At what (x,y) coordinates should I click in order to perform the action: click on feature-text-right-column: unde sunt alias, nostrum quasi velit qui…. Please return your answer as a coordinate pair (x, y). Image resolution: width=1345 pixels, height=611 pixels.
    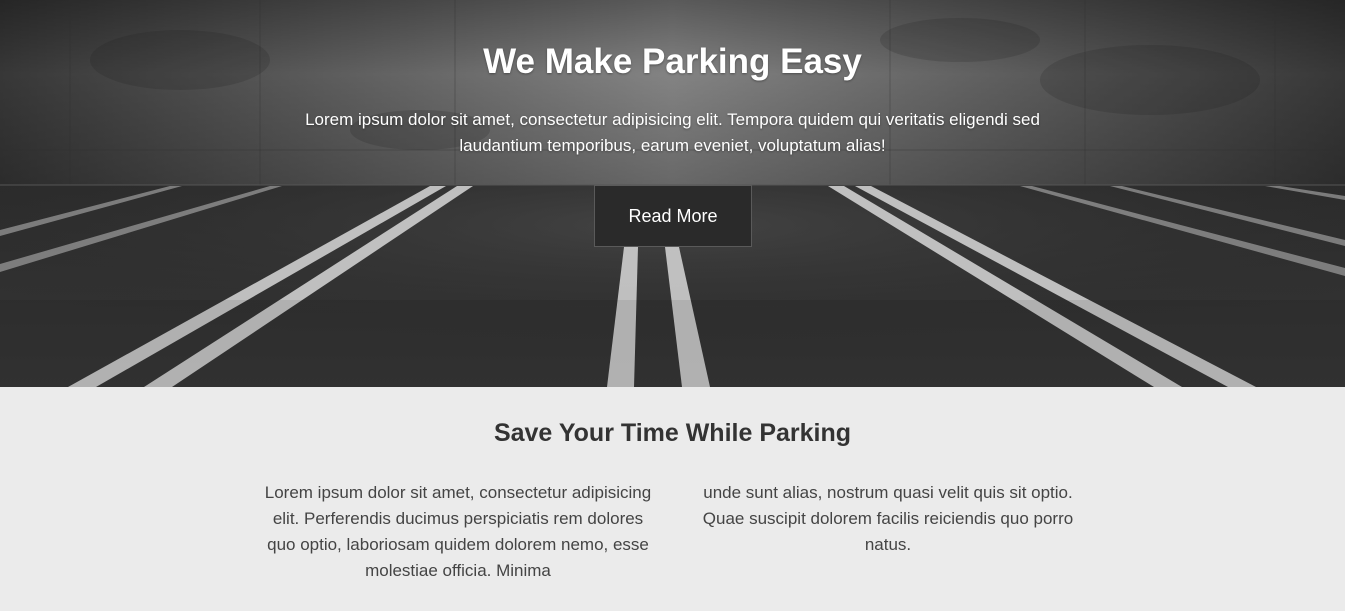
    Looking at the image, I should click on (888, 518).